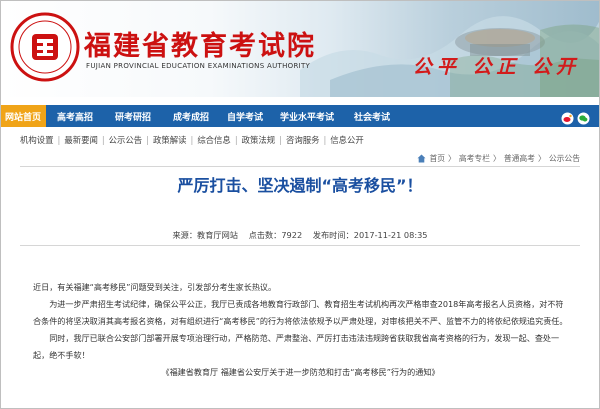 This screenshot has height=409, width=600. I want to click on article-source: 来源：教育厅网站, so click(205, 235).